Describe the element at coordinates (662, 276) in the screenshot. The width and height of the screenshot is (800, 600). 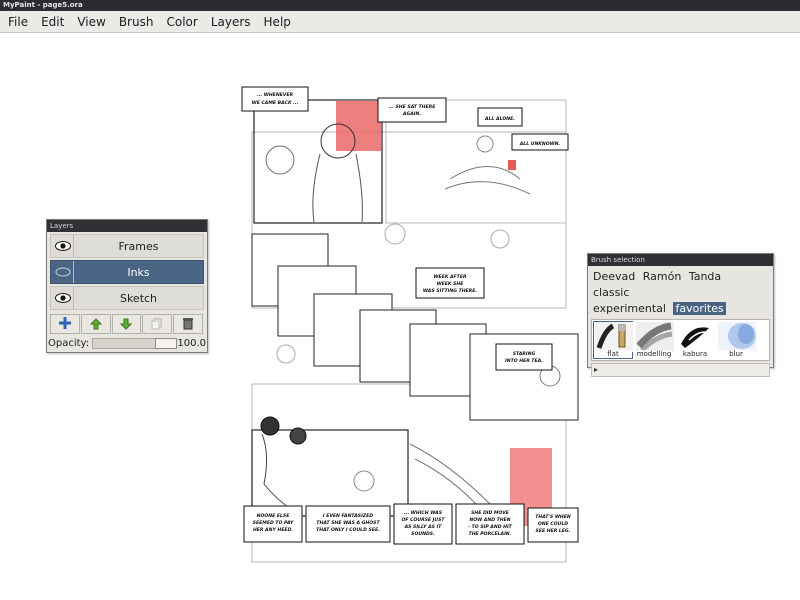
I see `brush-group-ramon: Ramón` at that location.